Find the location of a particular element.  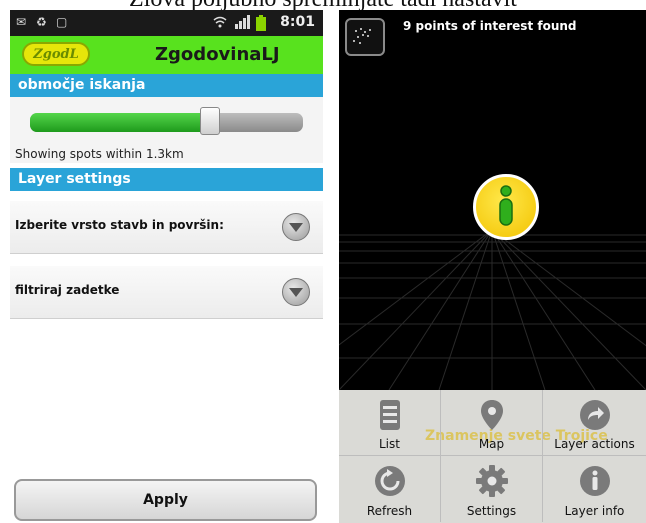

gear-icon is located at coordinates (491, 481).